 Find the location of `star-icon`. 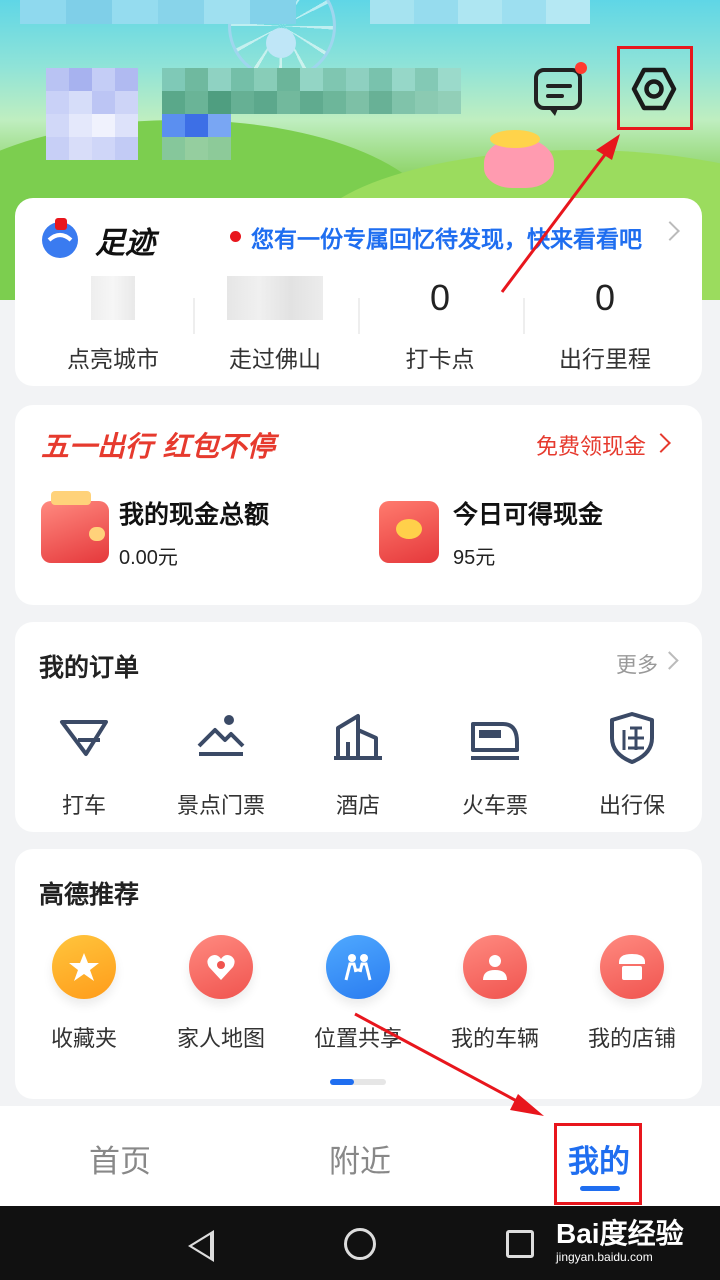

star-icon is located at coordinates (84, 967).